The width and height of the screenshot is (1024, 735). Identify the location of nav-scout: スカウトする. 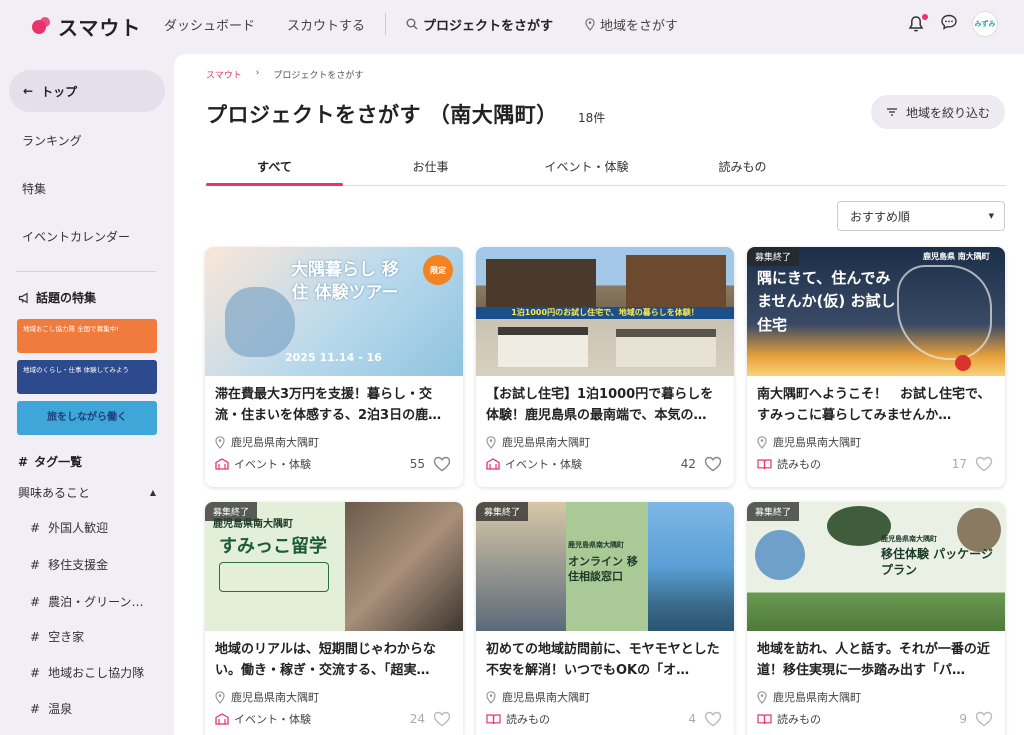
(326, 24).